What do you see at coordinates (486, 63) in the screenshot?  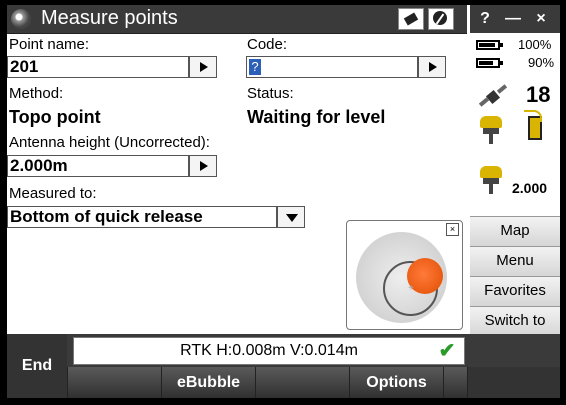 I see `battery-2-fill` at bounding box center [486, 63].